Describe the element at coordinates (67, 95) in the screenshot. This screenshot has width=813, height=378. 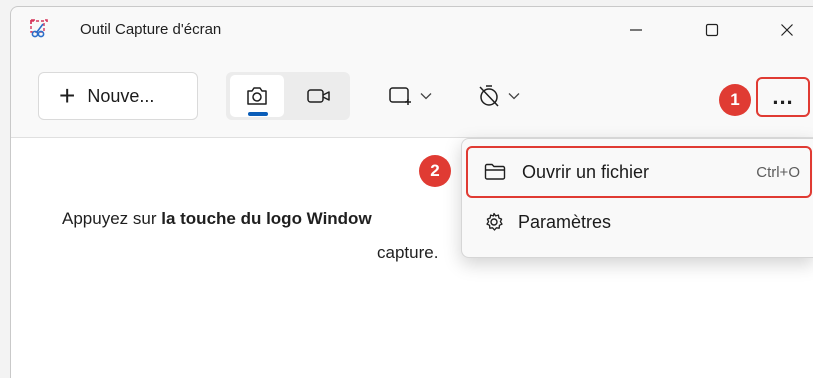
I see `plus-icon: +` at that location.